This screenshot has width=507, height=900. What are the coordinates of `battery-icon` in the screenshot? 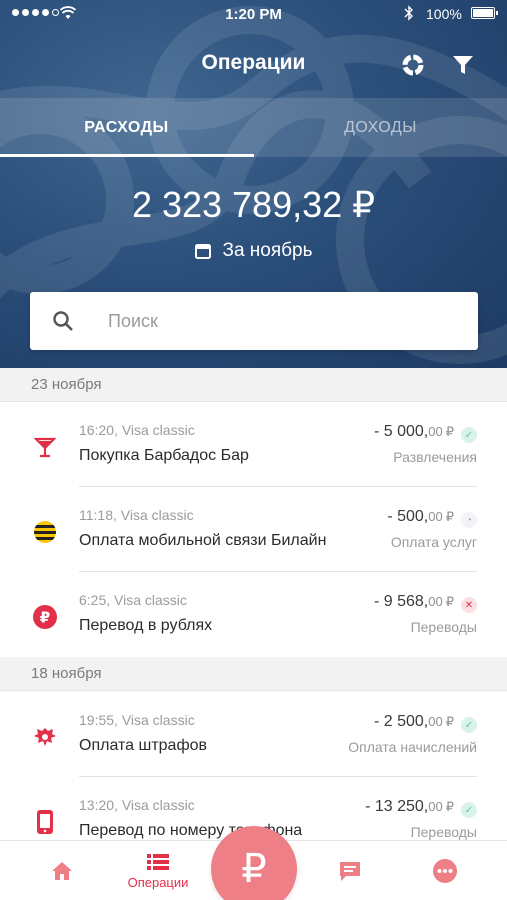 It's located at (484, 13).